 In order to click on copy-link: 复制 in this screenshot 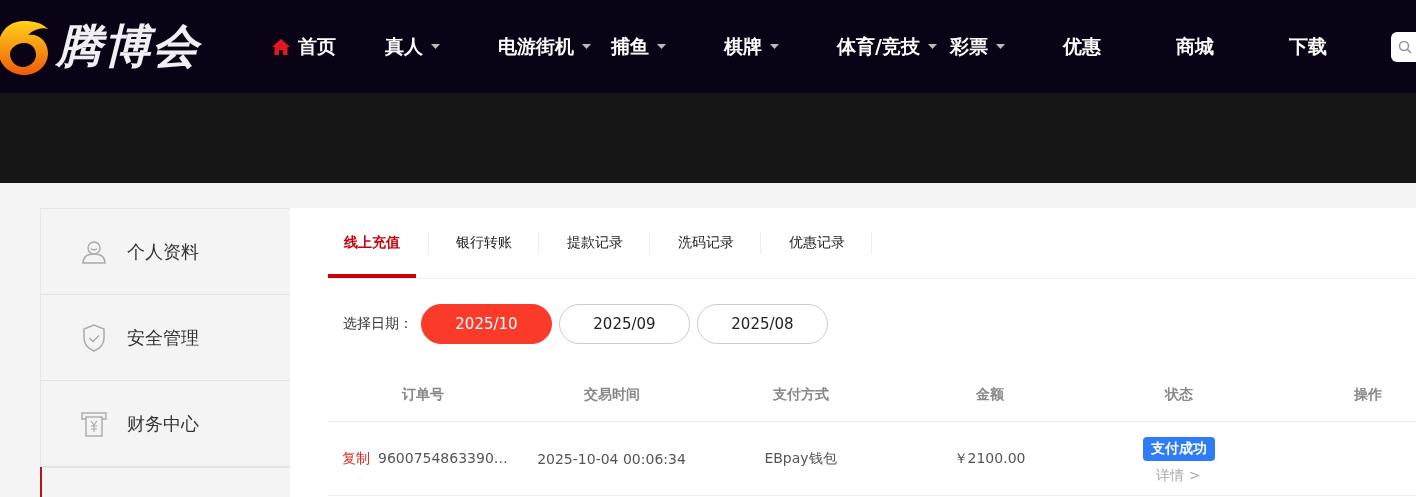, I will do `click(356, 458)`.